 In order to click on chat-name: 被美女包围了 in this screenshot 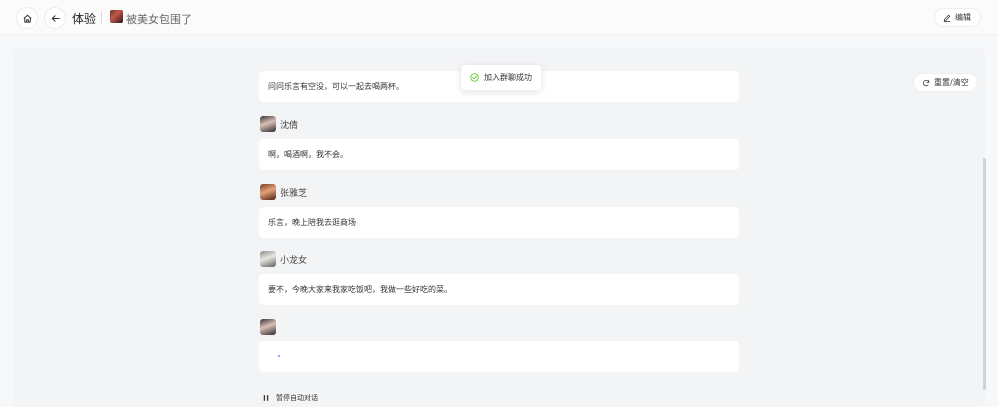, I will do `click(159, 19)`.